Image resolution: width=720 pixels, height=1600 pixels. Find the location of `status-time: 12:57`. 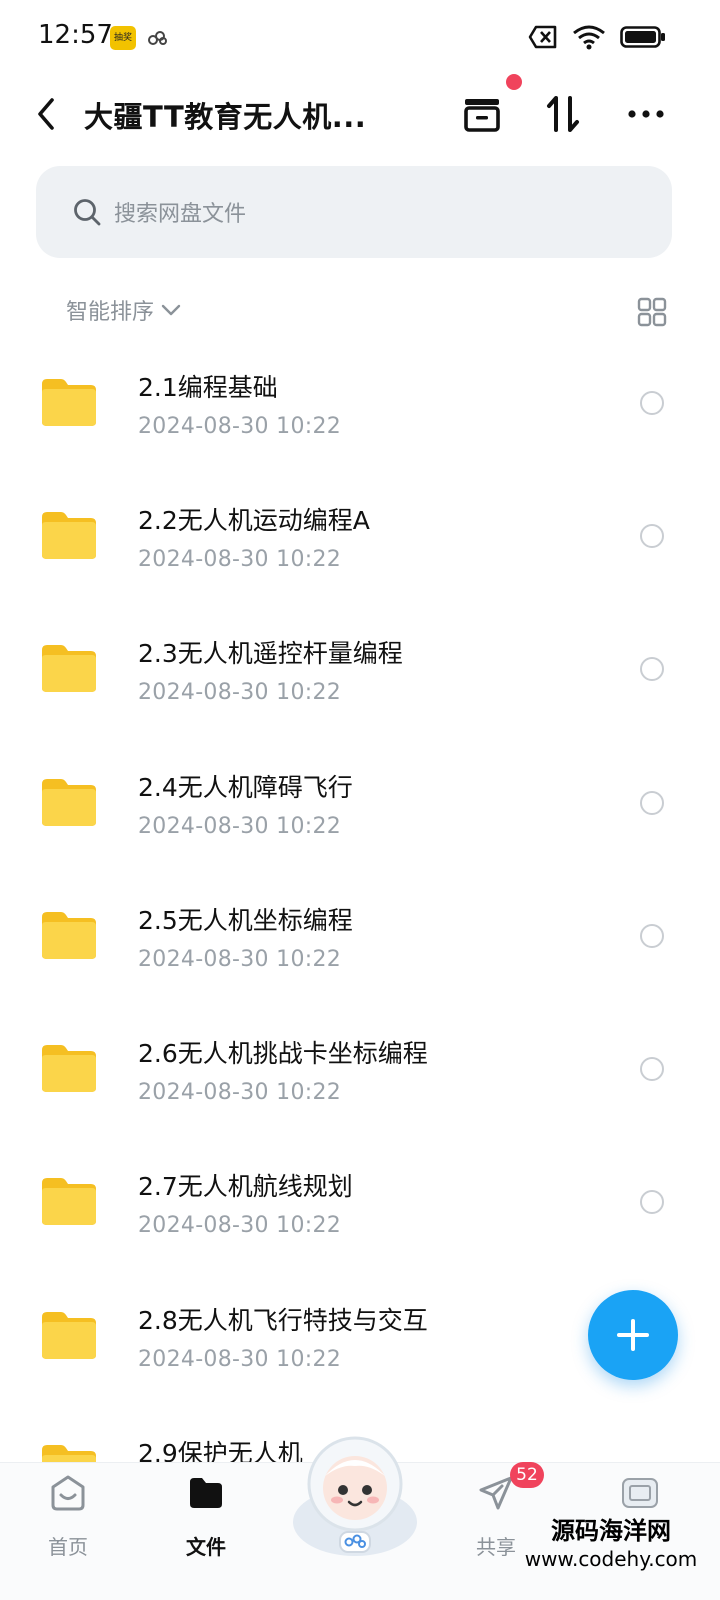

status-time: 12:57 is located at coordinates (75, 35).